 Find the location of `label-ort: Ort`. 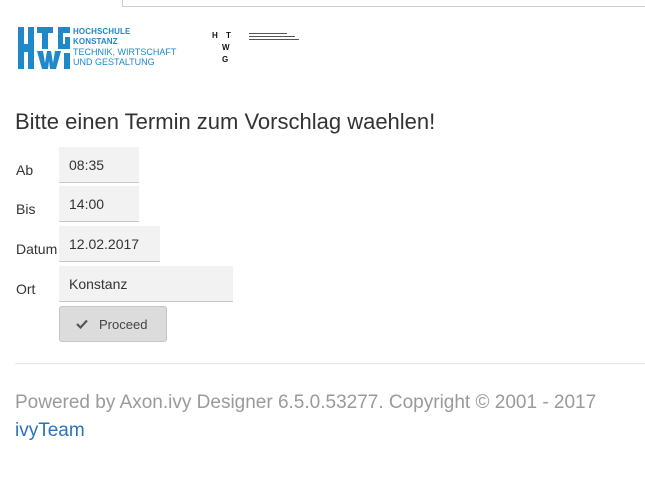

label-ort: Ort is located at coordinates (26, 289).